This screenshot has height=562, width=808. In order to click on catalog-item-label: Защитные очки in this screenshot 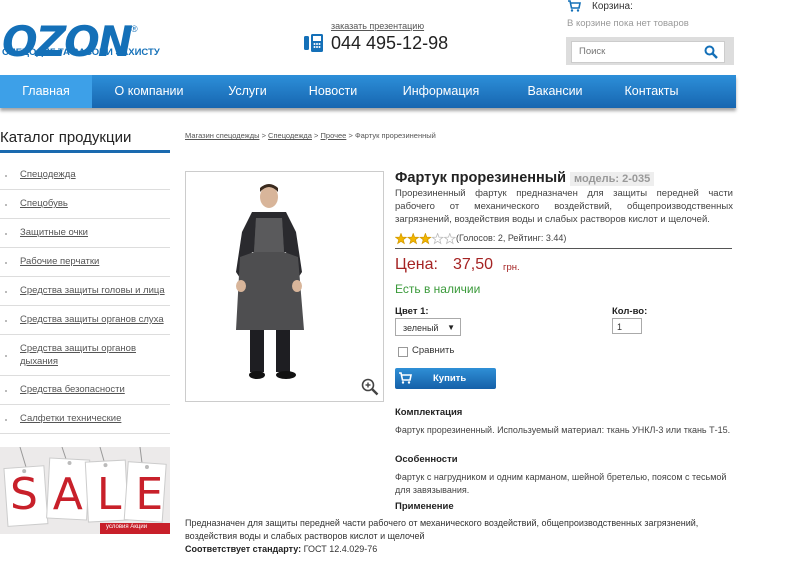, I will do `click(54, 232)`.